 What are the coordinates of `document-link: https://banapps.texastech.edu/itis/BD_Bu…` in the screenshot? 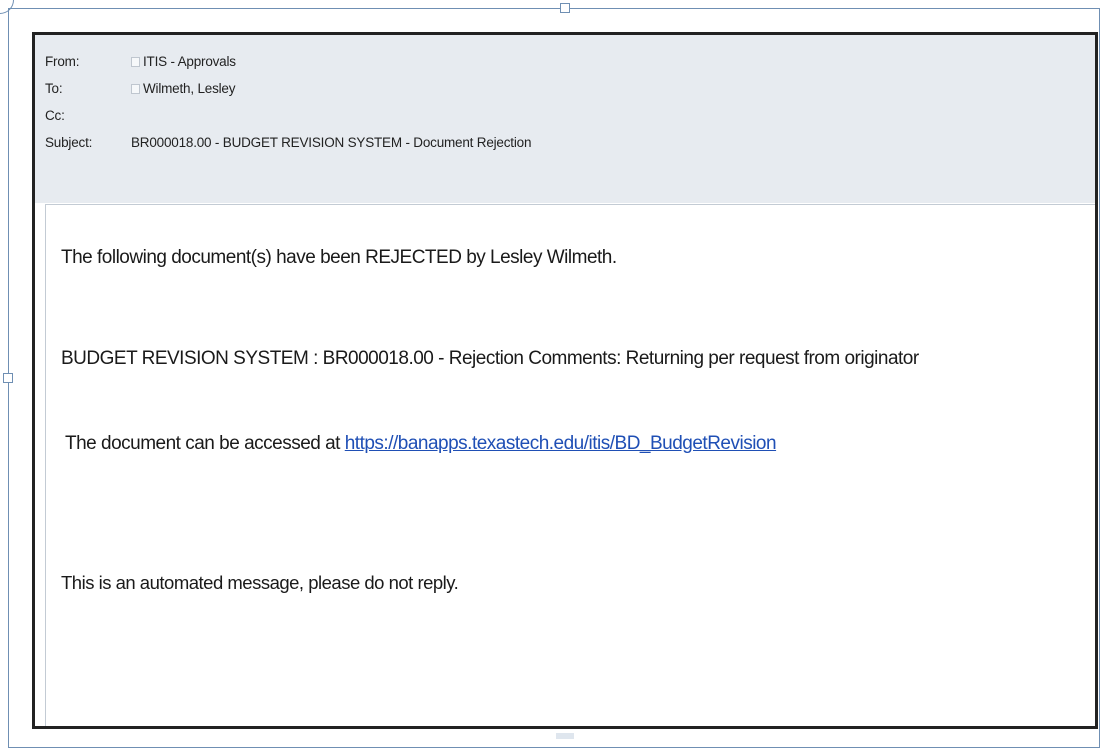 It's located at (561, 443).